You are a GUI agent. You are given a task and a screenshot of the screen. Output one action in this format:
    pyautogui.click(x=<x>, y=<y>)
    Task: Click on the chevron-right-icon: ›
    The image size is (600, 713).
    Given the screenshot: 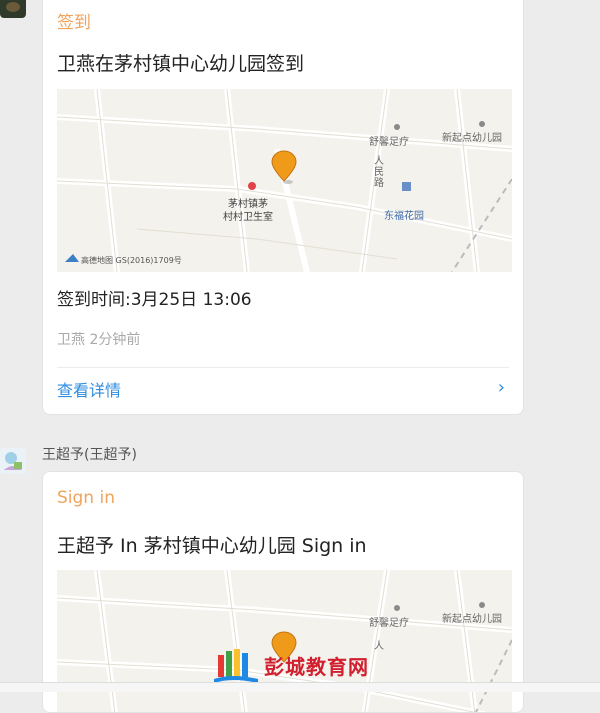 What is the action you would take?
    pyautogui.click(x=501, y=387)
    